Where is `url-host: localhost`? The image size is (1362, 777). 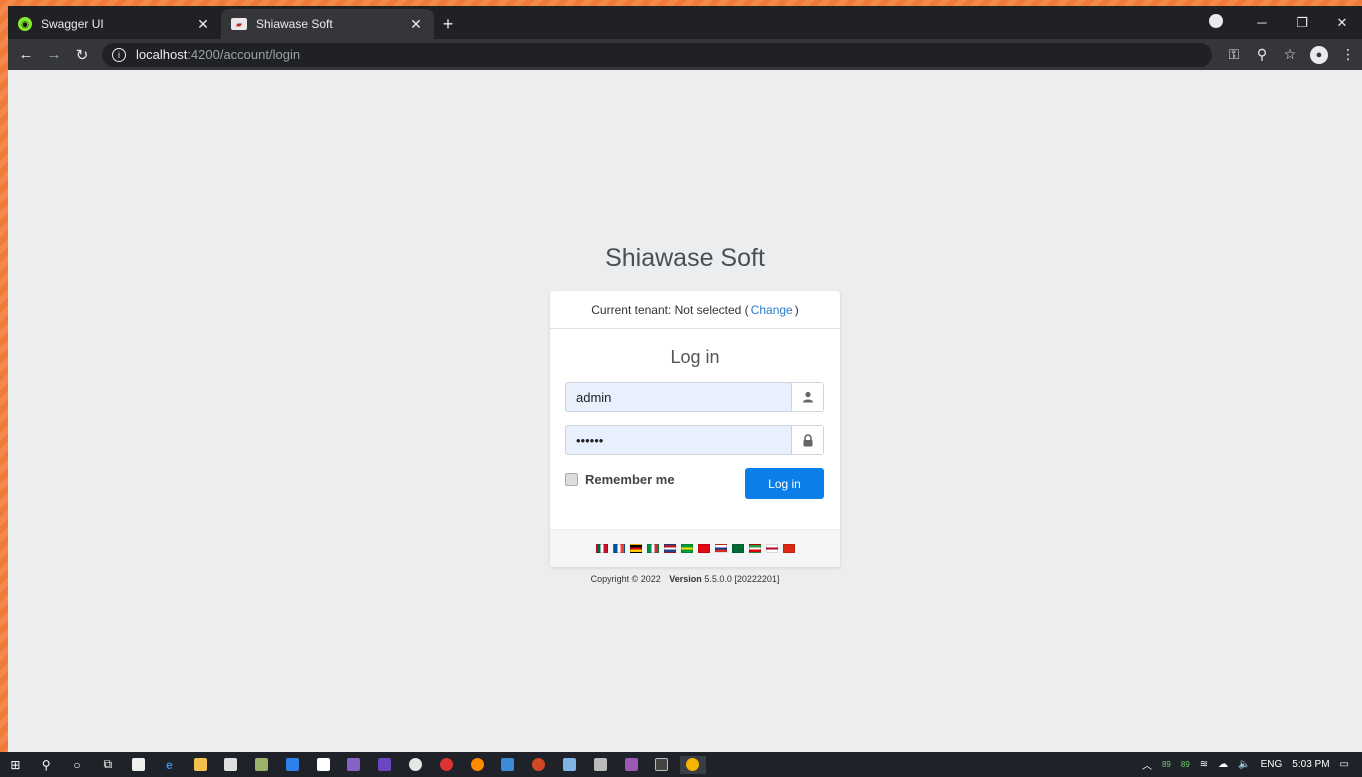
url-host: localhost is located at coordinates (162, 54).